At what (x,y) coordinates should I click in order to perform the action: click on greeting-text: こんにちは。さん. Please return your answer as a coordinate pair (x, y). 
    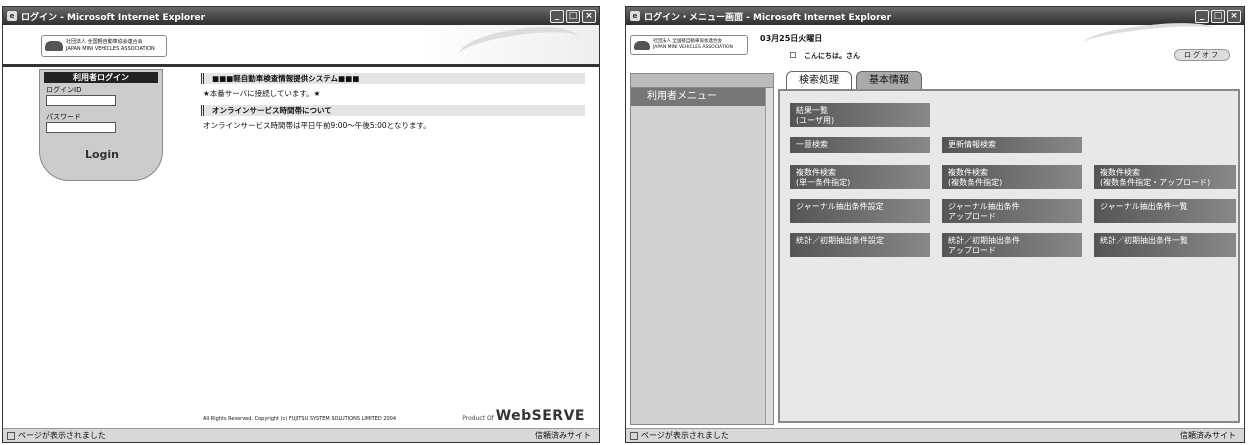
    Looking at the image, I should click on (832, 56).